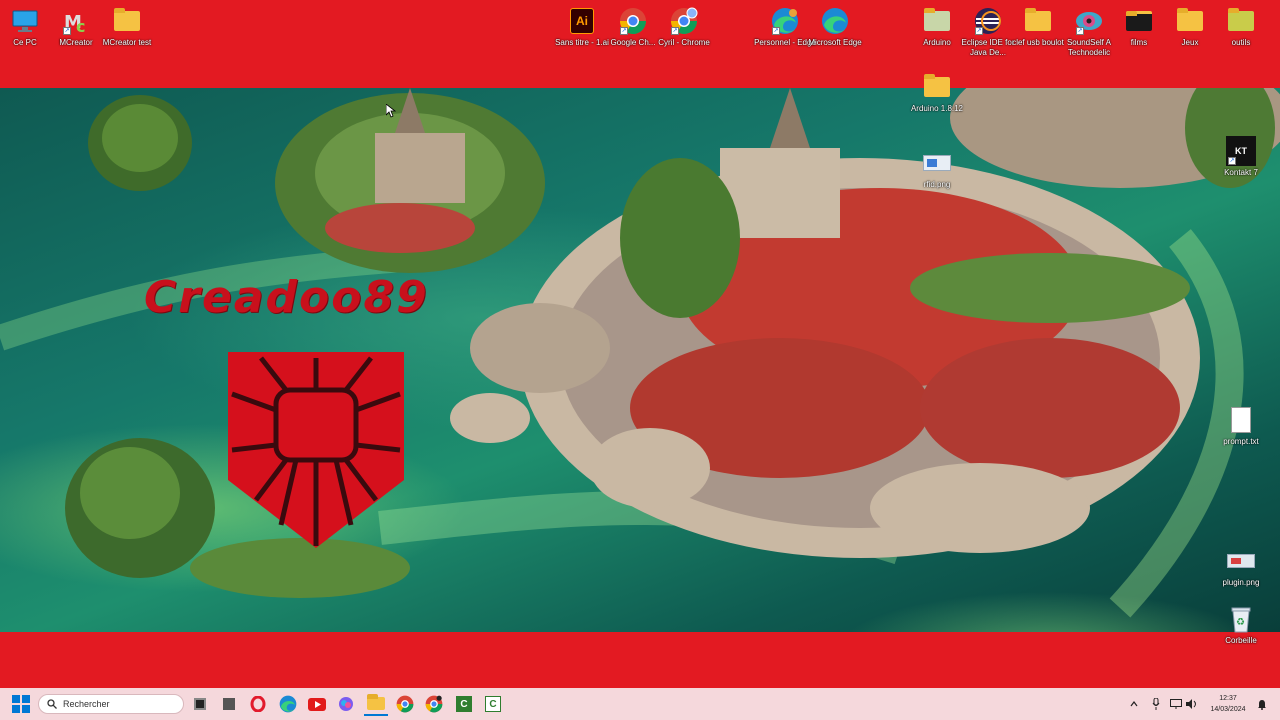  What do you see at coordinates (1241, 151) in the screenshot?
I see `kontakt-icon: KT ↗` at bounding box center [1241, 151].